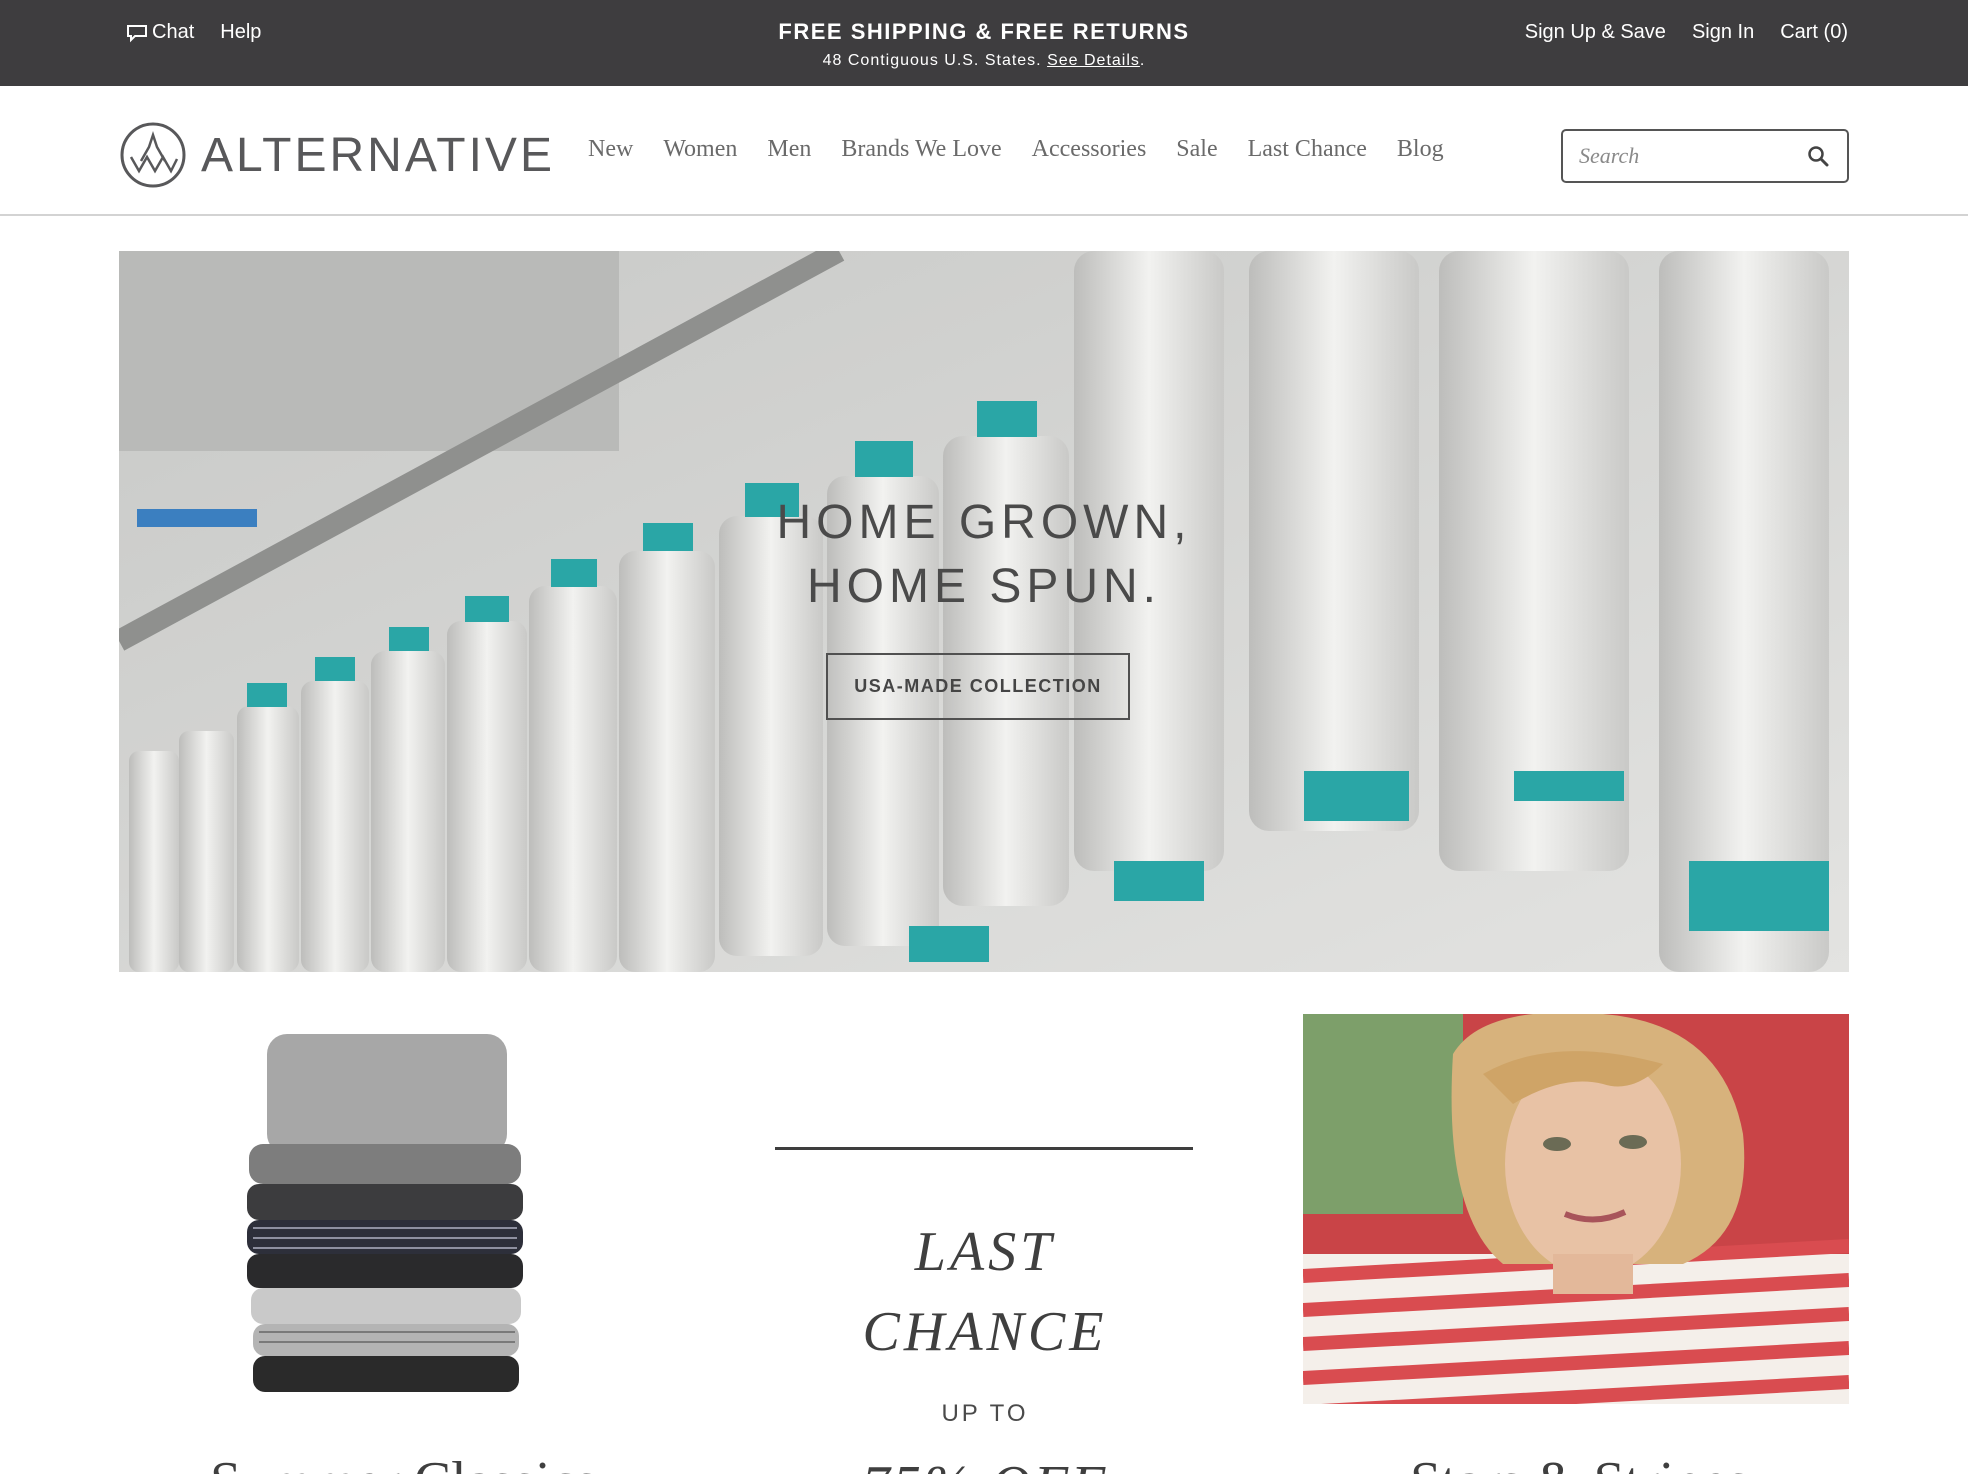 This screenshot has height=1474, width=1968. What do you see at coordinates (610, 149) in the screenshot?
I see `nav-item-new: New` at bounding box center [610, 149].